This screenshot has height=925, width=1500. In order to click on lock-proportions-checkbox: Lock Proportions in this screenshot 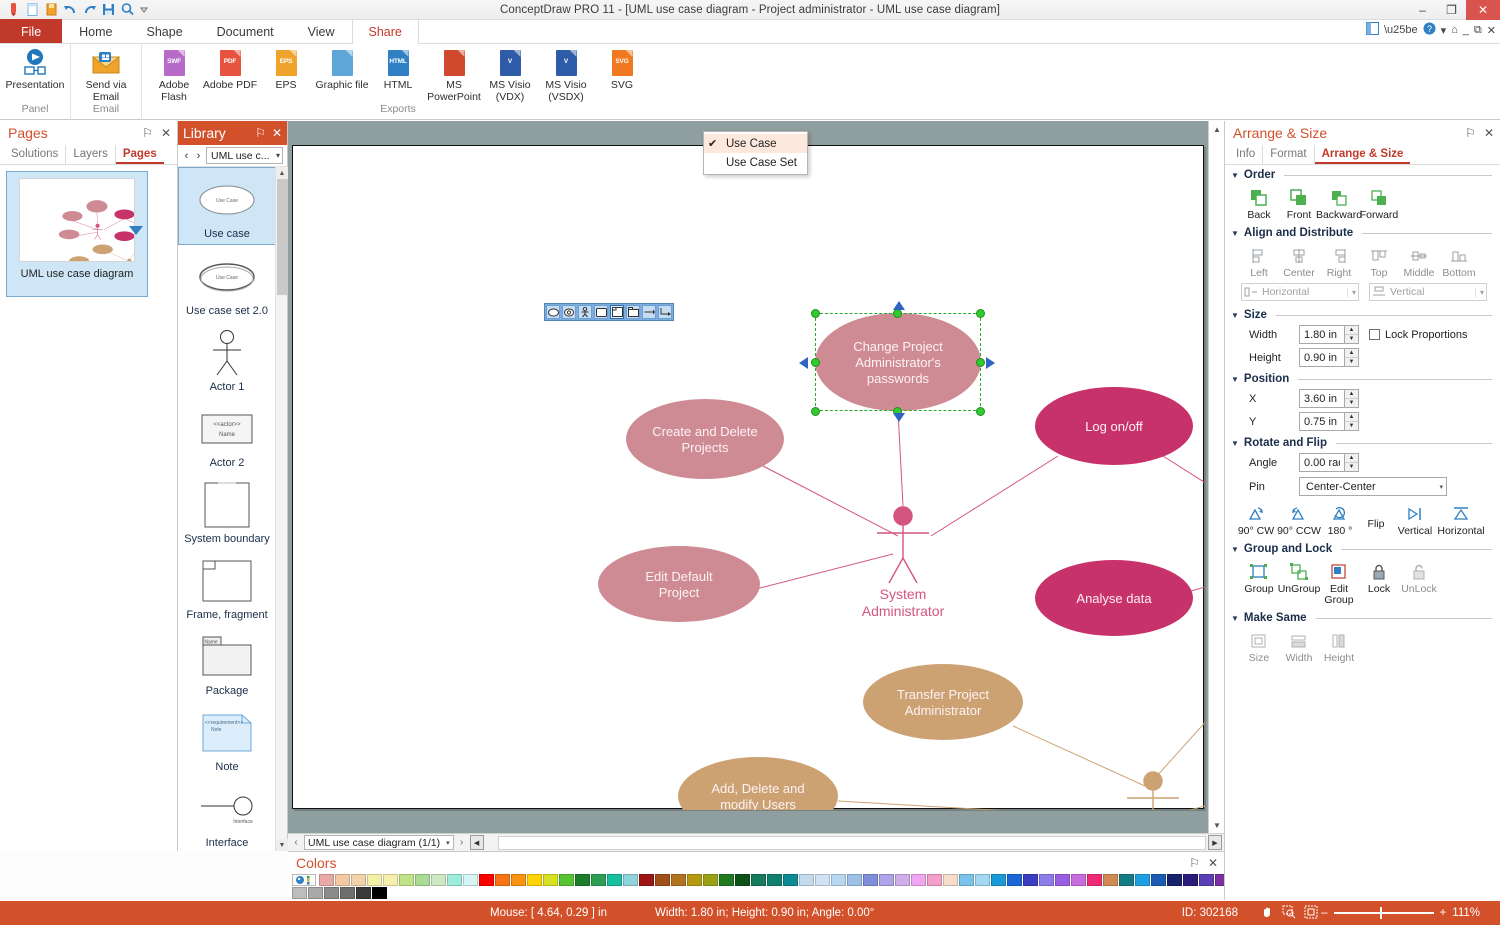, I will do `click(1418, 335)`.